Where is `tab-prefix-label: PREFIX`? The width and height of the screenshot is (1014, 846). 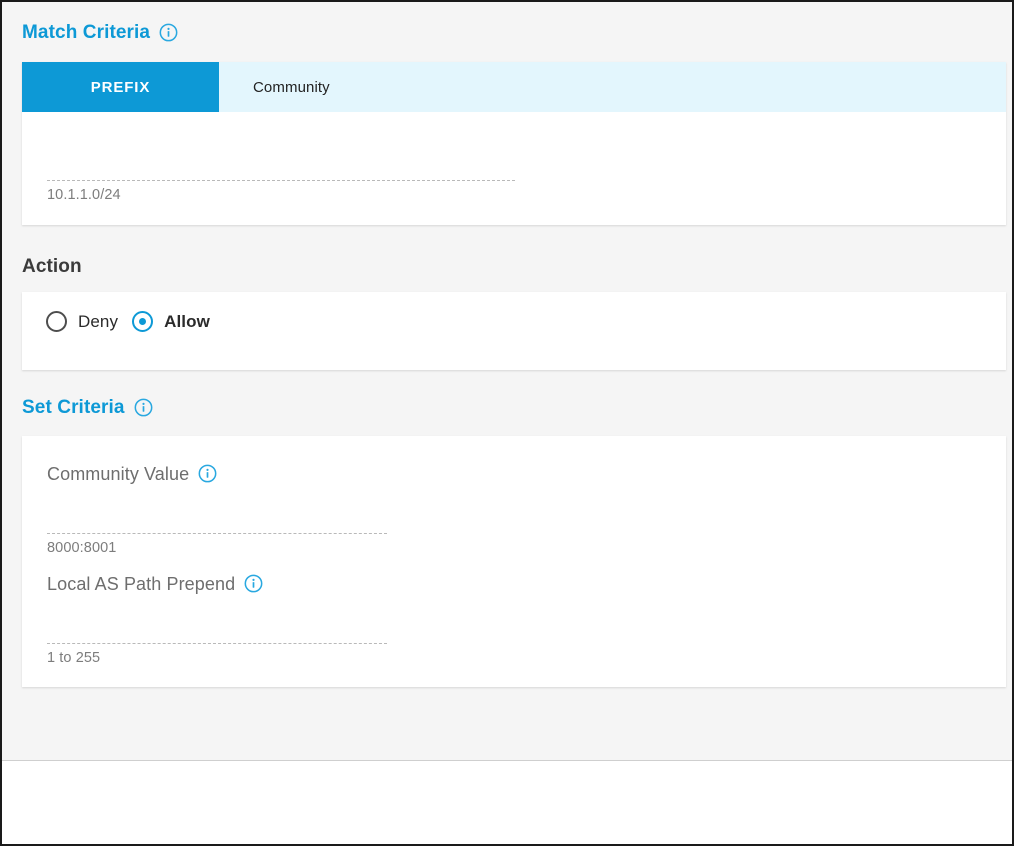 tab-prefix-label: PREFIX is located at coordinates (120, 87).